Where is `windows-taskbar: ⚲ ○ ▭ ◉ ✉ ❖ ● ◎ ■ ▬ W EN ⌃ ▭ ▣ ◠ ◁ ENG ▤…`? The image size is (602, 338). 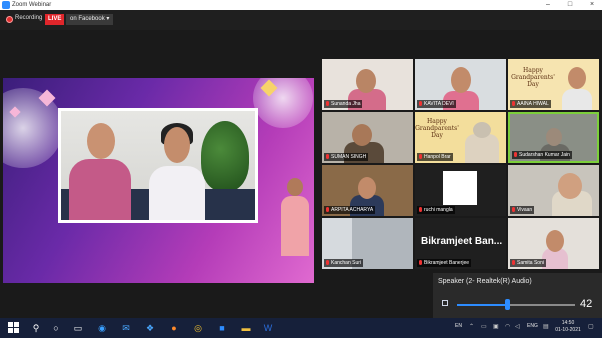
windows-taskbar: ⚲ ○ ▭ ◉ ✉ ❖ ● ◎ ■ ▬ W EN ⌃ ▭ ▣ ◠ ◁ ENG ▤… is located at coordinates (301, 328).